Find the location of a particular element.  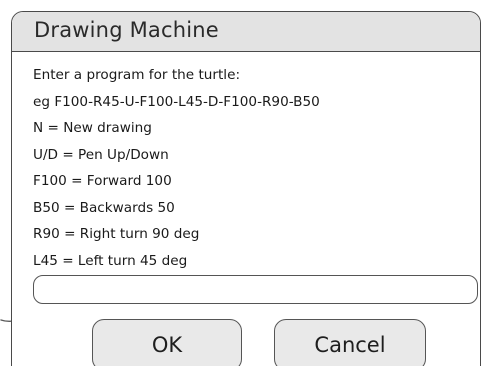

program-input is located at coordinates (255, 289).